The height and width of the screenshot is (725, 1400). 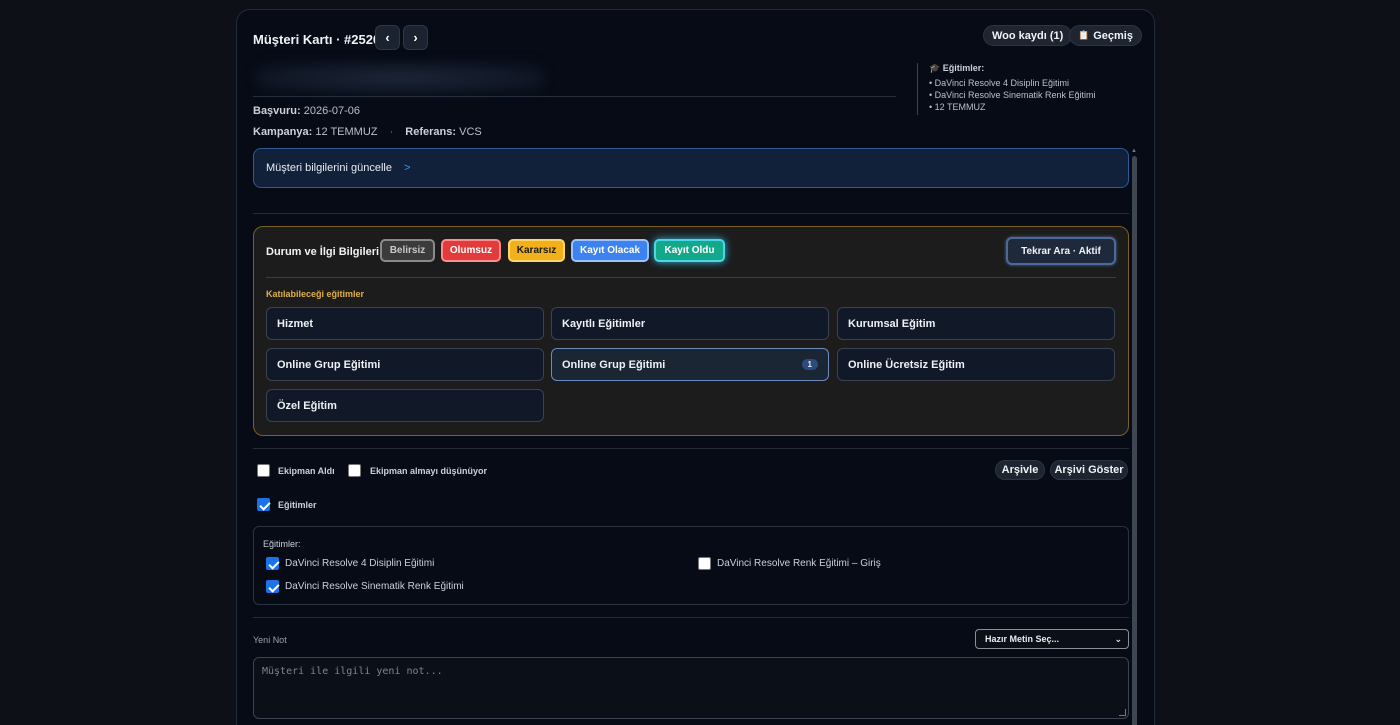 I want to click on template-text-select: Hazır Metin Seç... ⌄, so click(x=1052, y=639).